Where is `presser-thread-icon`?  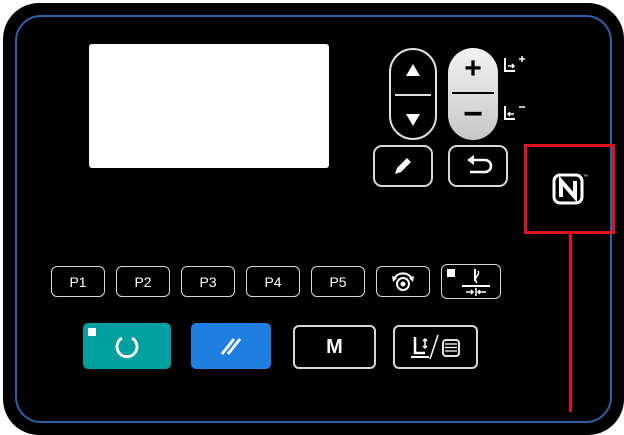 presser-thread-icon is located at coordinates (435, 347).